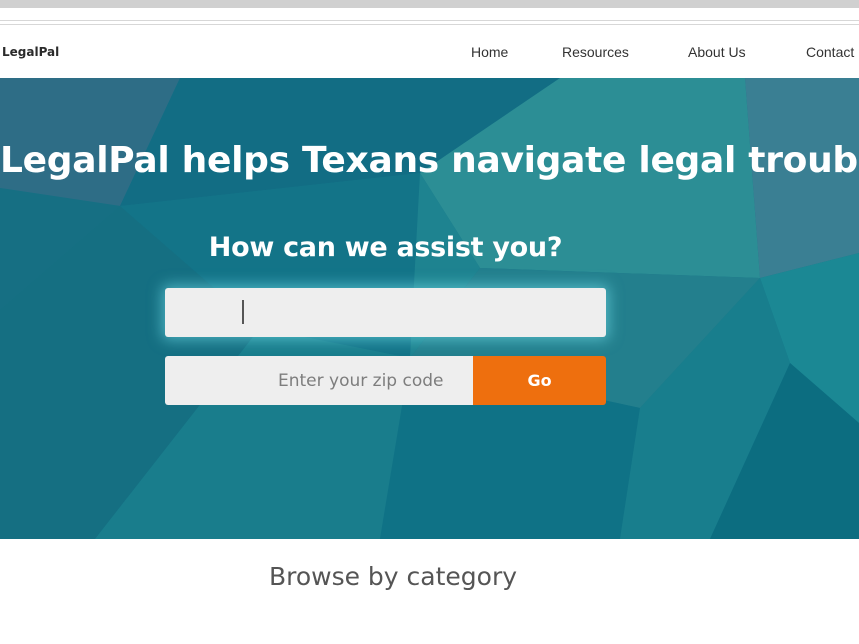 Image resolution: width=859 pixels, height=644 pixels. What do you see at coordinates (429, 4) in the screenshot?
I see `browser-tab-strip` at bounding box center [429, 4].